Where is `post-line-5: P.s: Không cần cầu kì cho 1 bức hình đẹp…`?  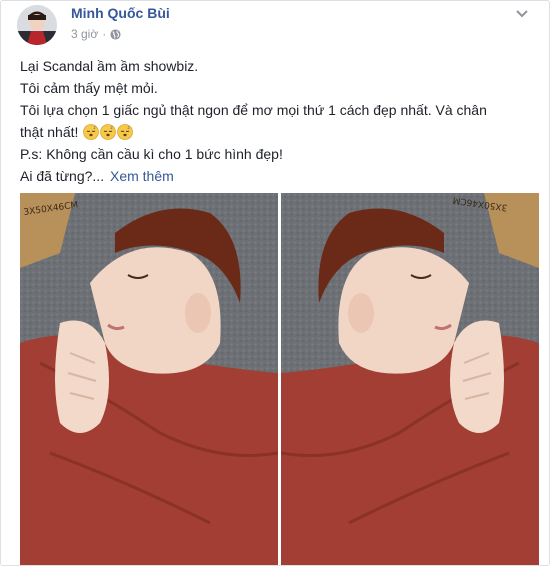
post-line-5: P.s: Không cần cầu kì cho 1 bức hình đẹp… is located at coordinates (151, 154).